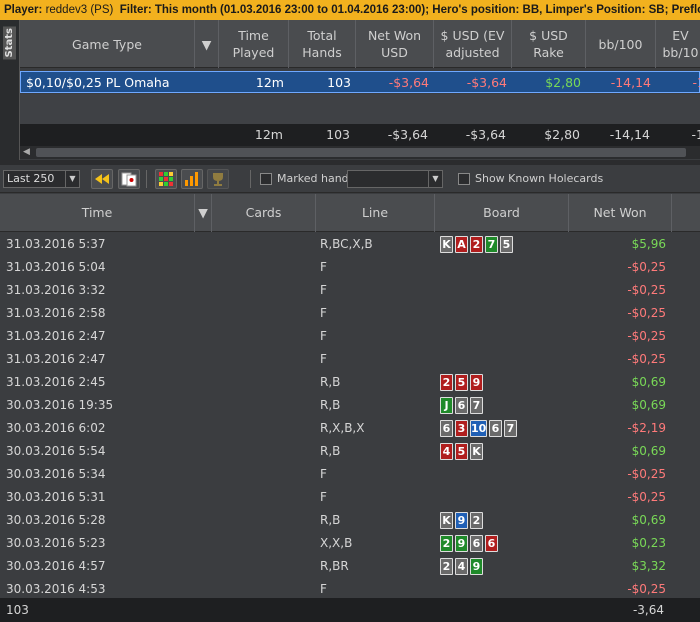  What do you see at coordinates (350, 290) in the screenshot?
I see `table-row: 31.03.2016 3:32 F -$0,25` at bounding box center [350, 290].